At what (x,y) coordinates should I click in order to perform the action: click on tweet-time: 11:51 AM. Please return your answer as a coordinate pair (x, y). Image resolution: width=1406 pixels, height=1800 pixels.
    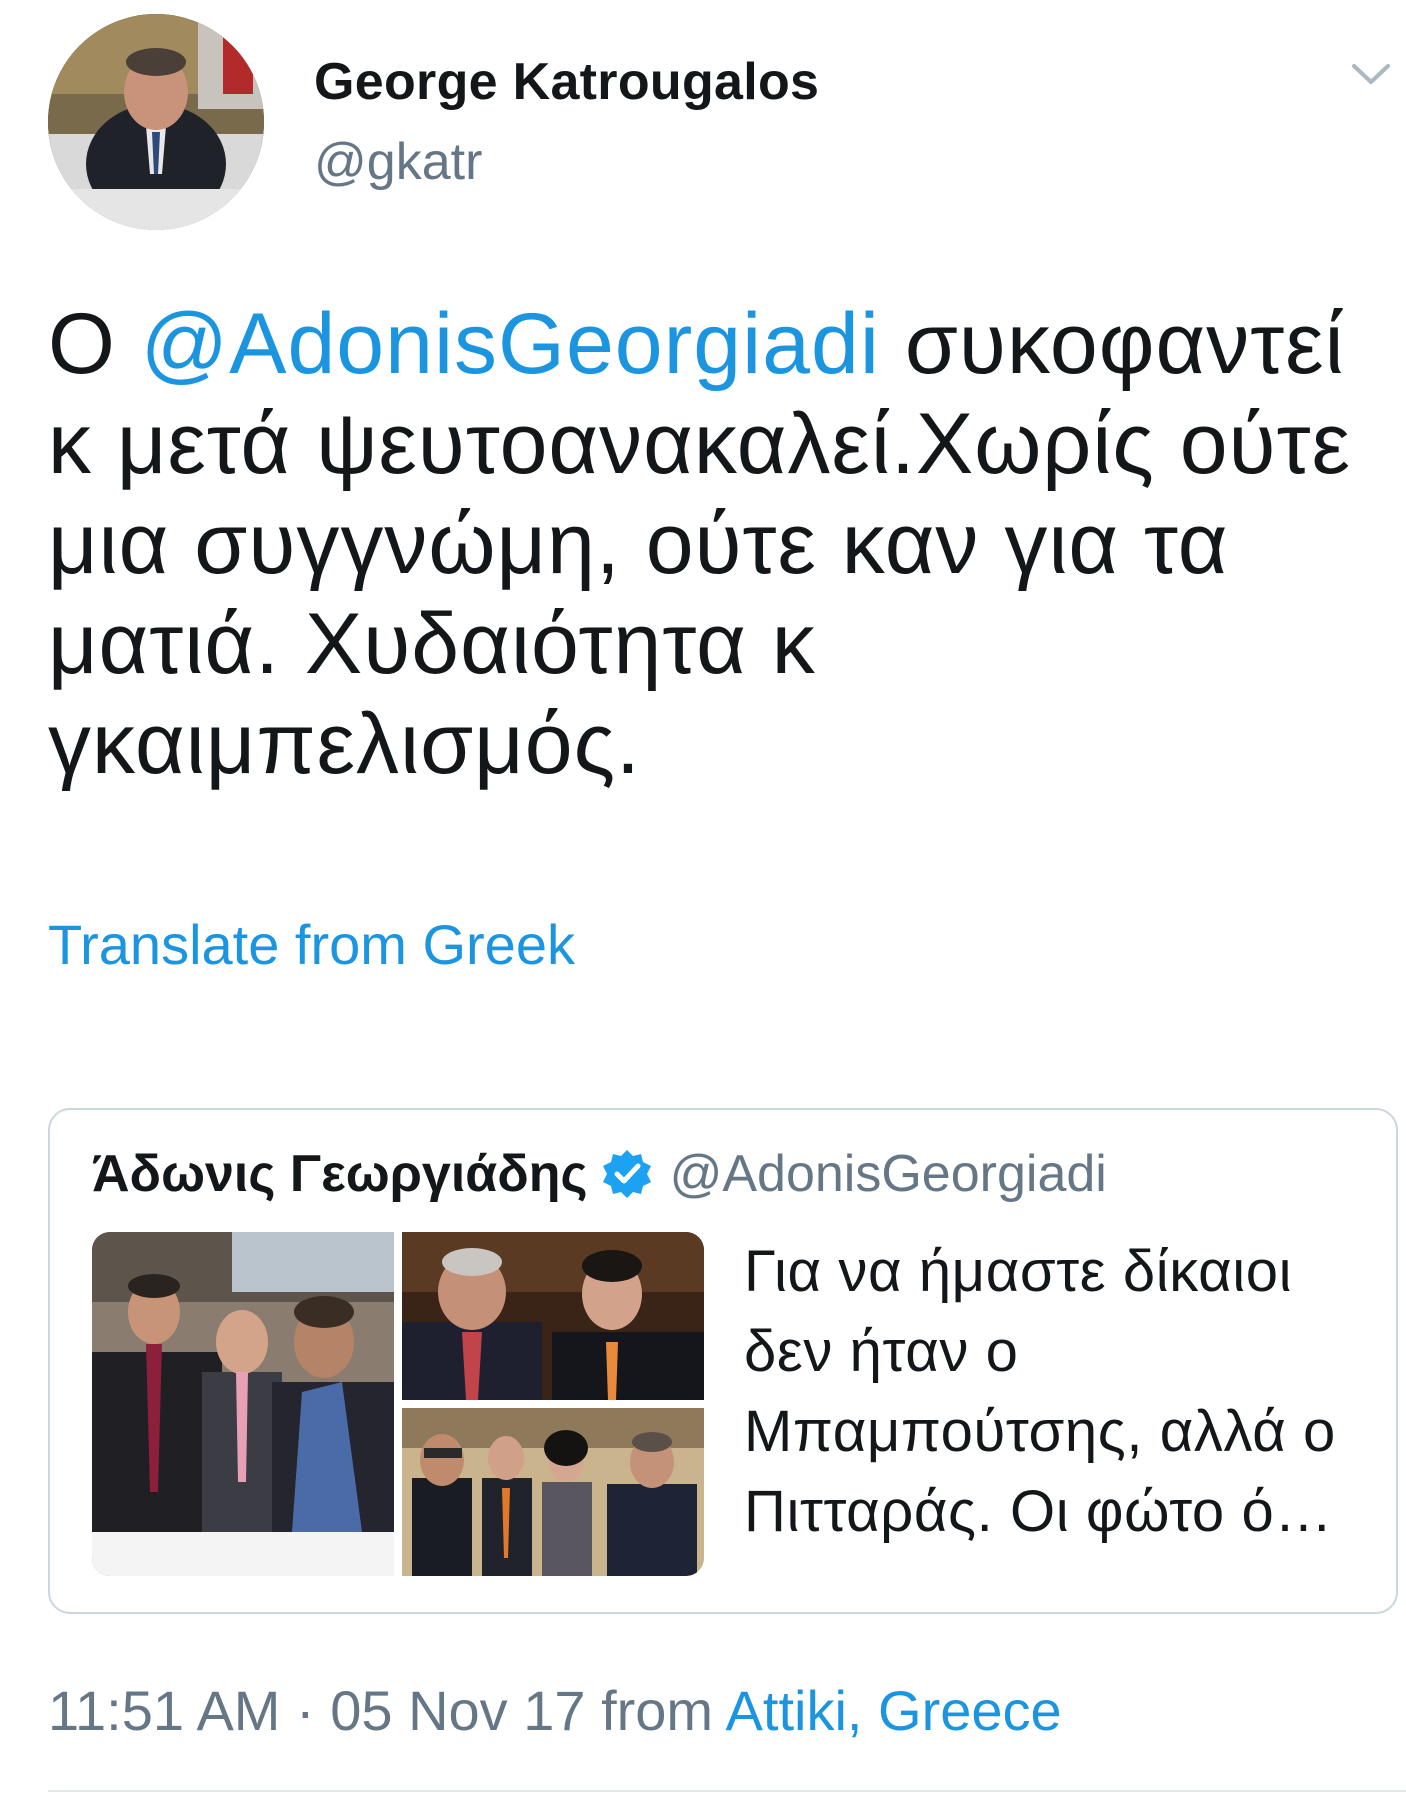
    Looking at the image, I should click on (164, 1710).